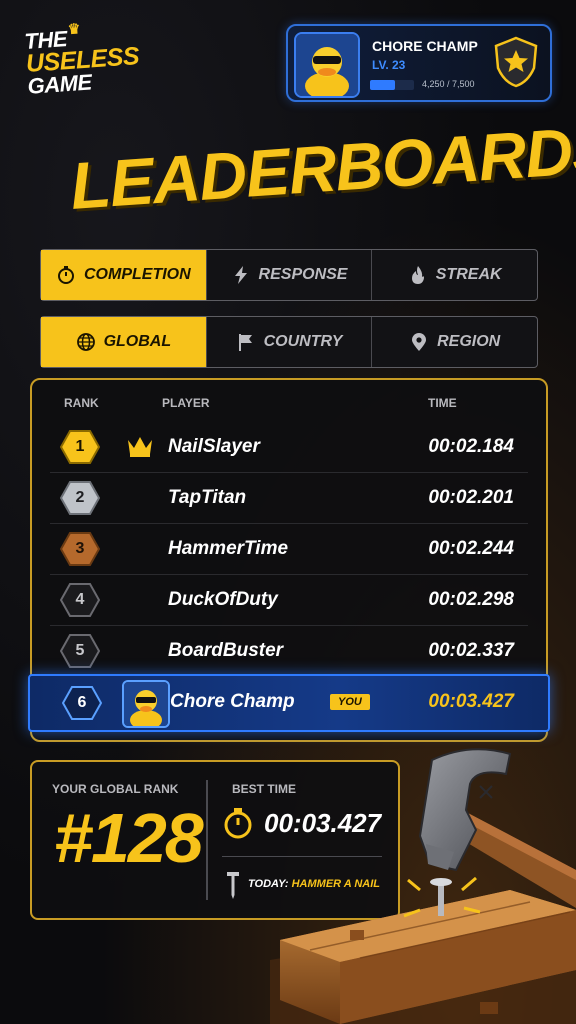 The width and height of the screenshot is (576, 1024). Describe the element at coordinates (207, 497) in the screenshot. I see `player-name: TapTitan` at that location.